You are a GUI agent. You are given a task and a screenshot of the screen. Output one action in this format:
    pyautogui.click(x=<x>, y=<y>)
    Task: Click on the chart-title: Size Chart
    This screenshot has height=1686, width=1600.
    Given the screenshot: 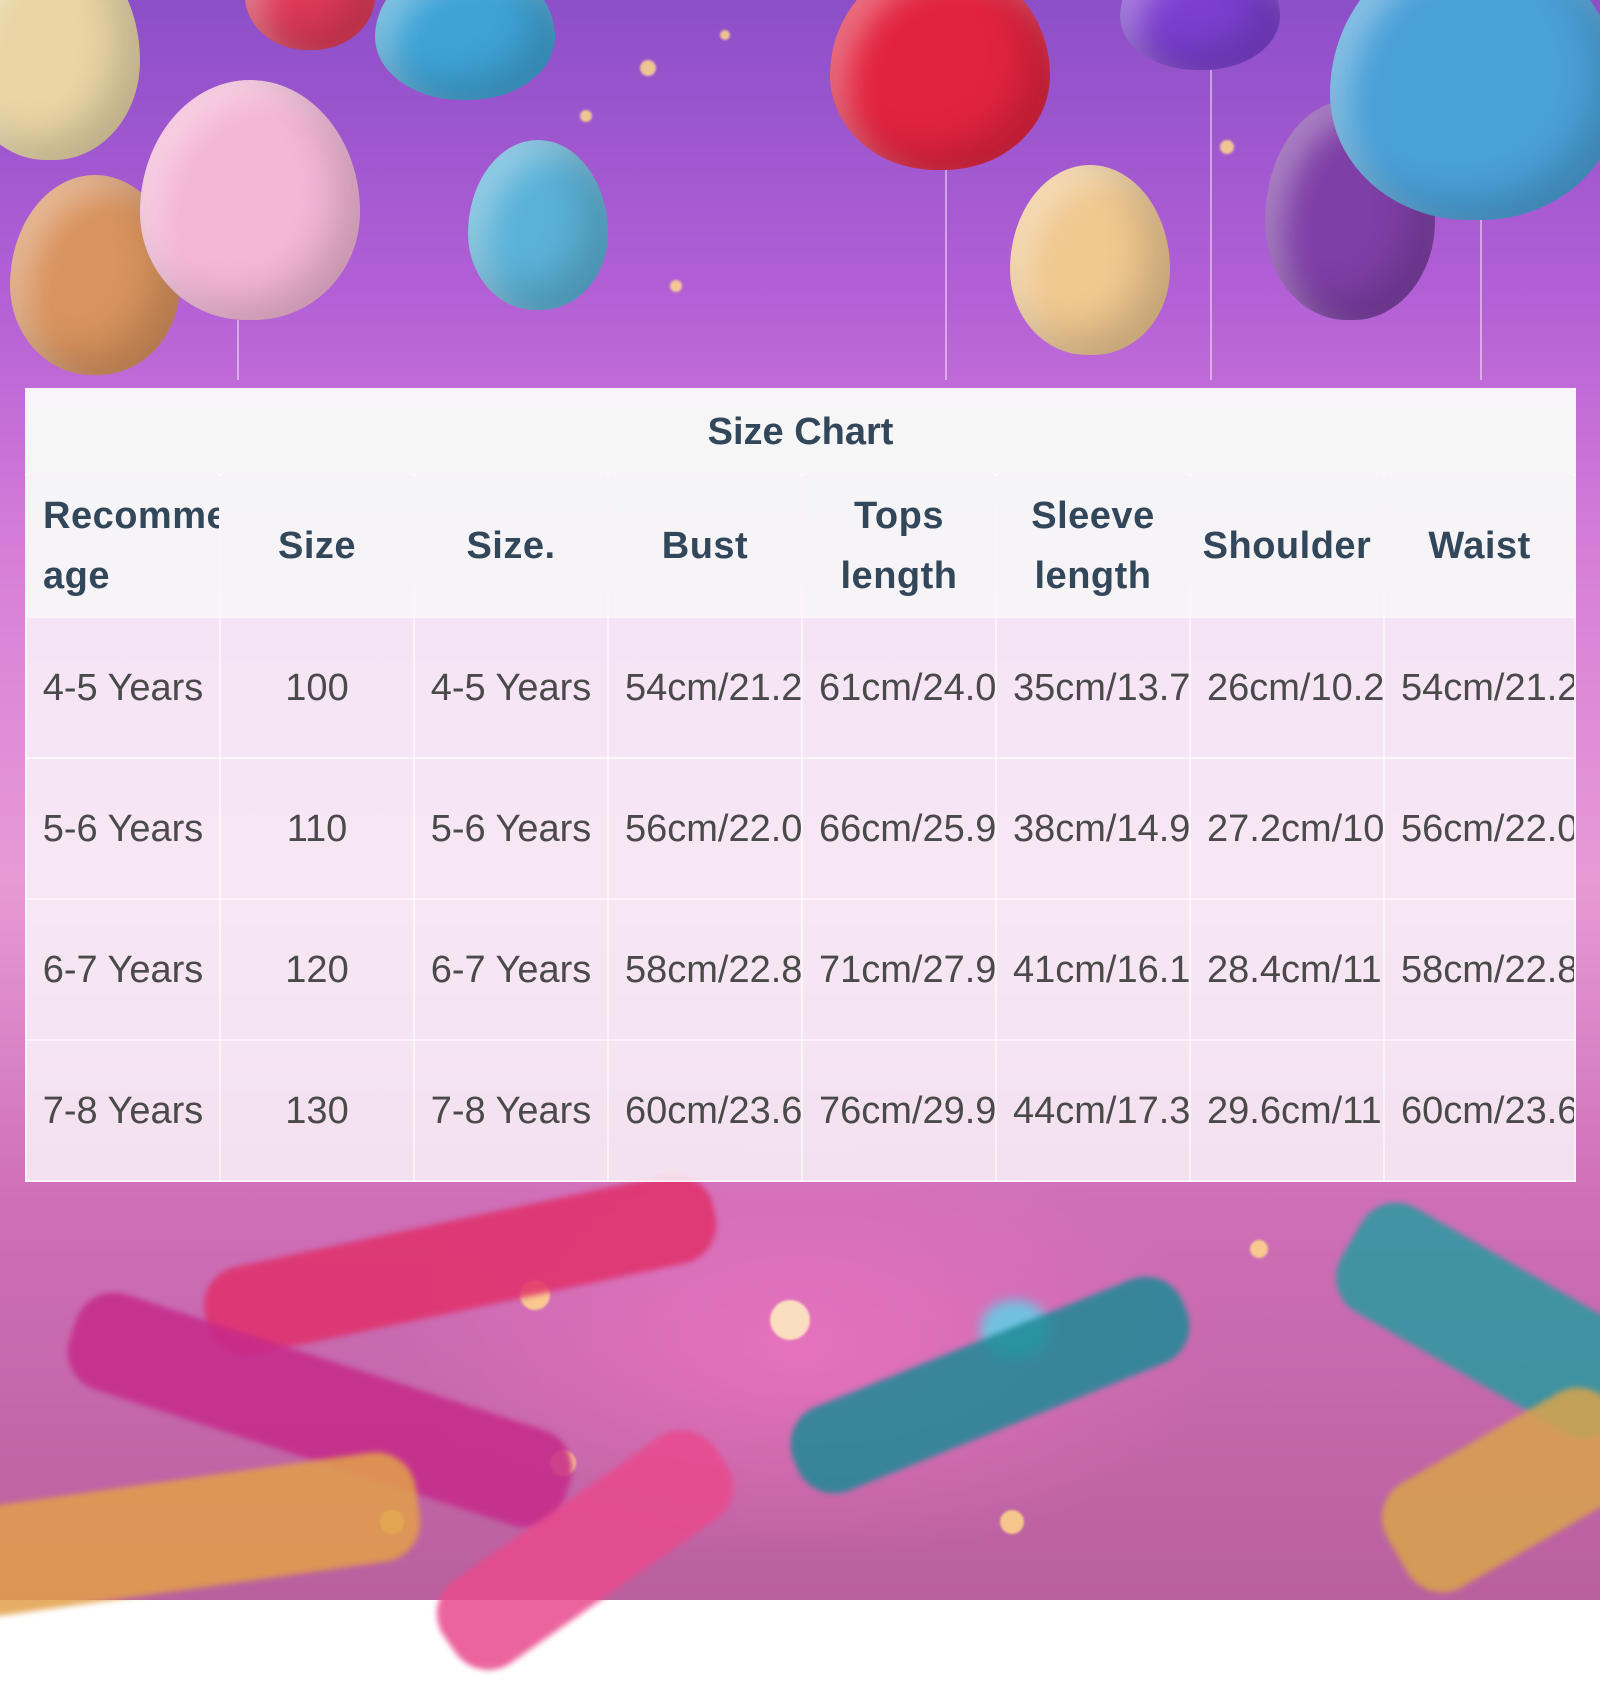 What is the action you would take?
    pyautogui.click(x=800, y=432)
    